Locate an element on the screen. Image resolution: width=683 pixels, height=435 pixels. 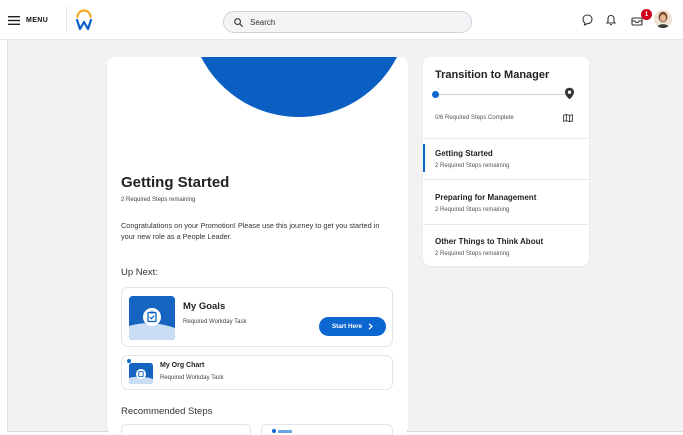
location-pin-icon is located at coordinates (569, 93).